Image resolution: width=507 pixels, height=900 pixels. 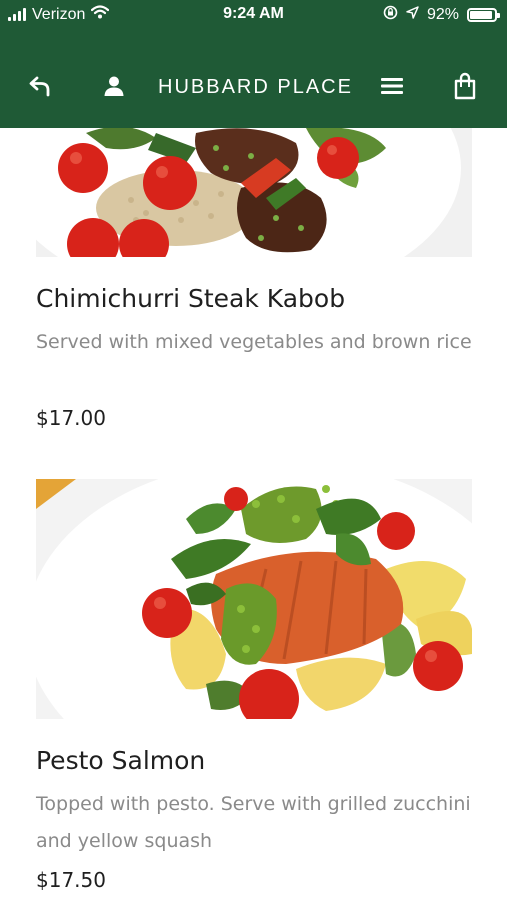 I want to click on account-button, so click(x=114, y=88).